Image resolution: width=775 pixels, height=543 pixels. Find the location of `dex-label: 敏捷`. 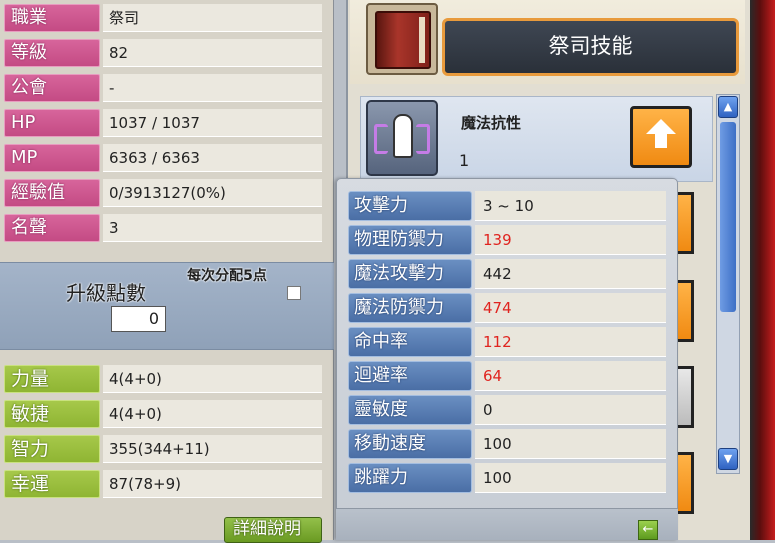

dex-label: 敏捷 is located at coordinates (52, 414).